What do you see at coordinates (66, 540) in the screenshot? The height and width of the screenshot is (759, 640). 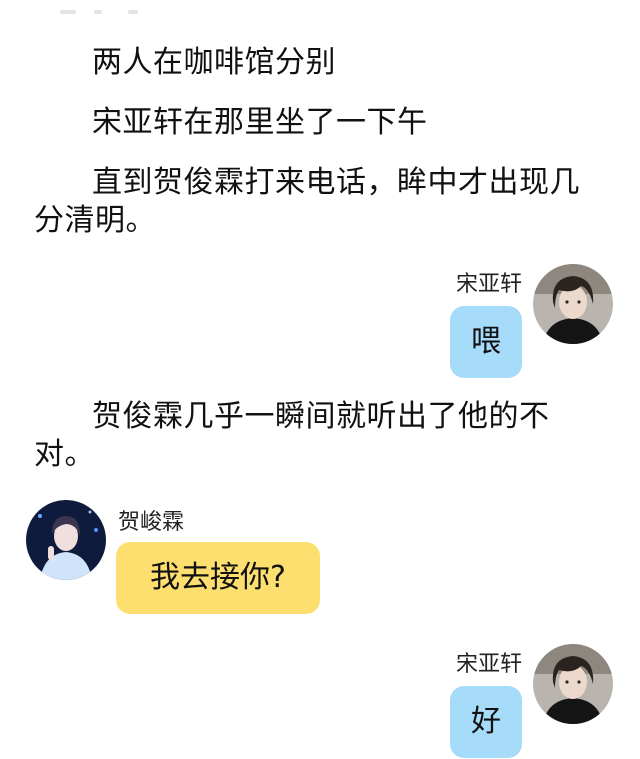 I see `avatar-blue-stage-icon` at bounding box center [66, 540].